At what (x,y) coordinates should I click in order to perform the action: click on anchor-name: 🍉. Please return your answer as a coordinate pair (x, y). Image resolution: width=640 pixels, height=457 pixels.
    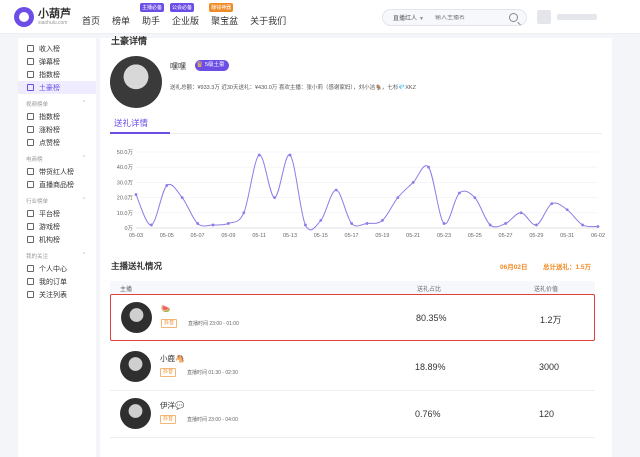
    Looking at the image, I should click on (165, 308).